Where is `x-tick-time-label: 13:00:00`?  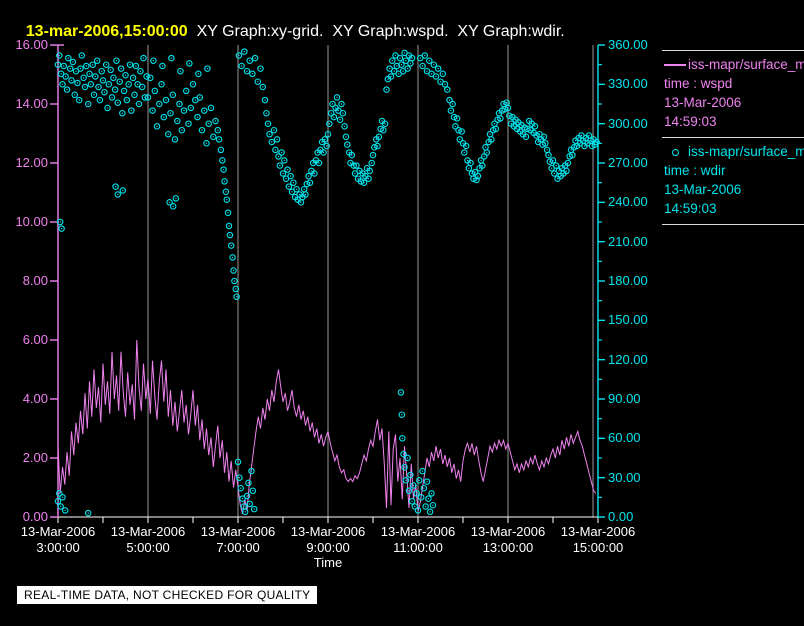 x-tick-time-label: 13:00:00 is located at coordinates (508, 547).